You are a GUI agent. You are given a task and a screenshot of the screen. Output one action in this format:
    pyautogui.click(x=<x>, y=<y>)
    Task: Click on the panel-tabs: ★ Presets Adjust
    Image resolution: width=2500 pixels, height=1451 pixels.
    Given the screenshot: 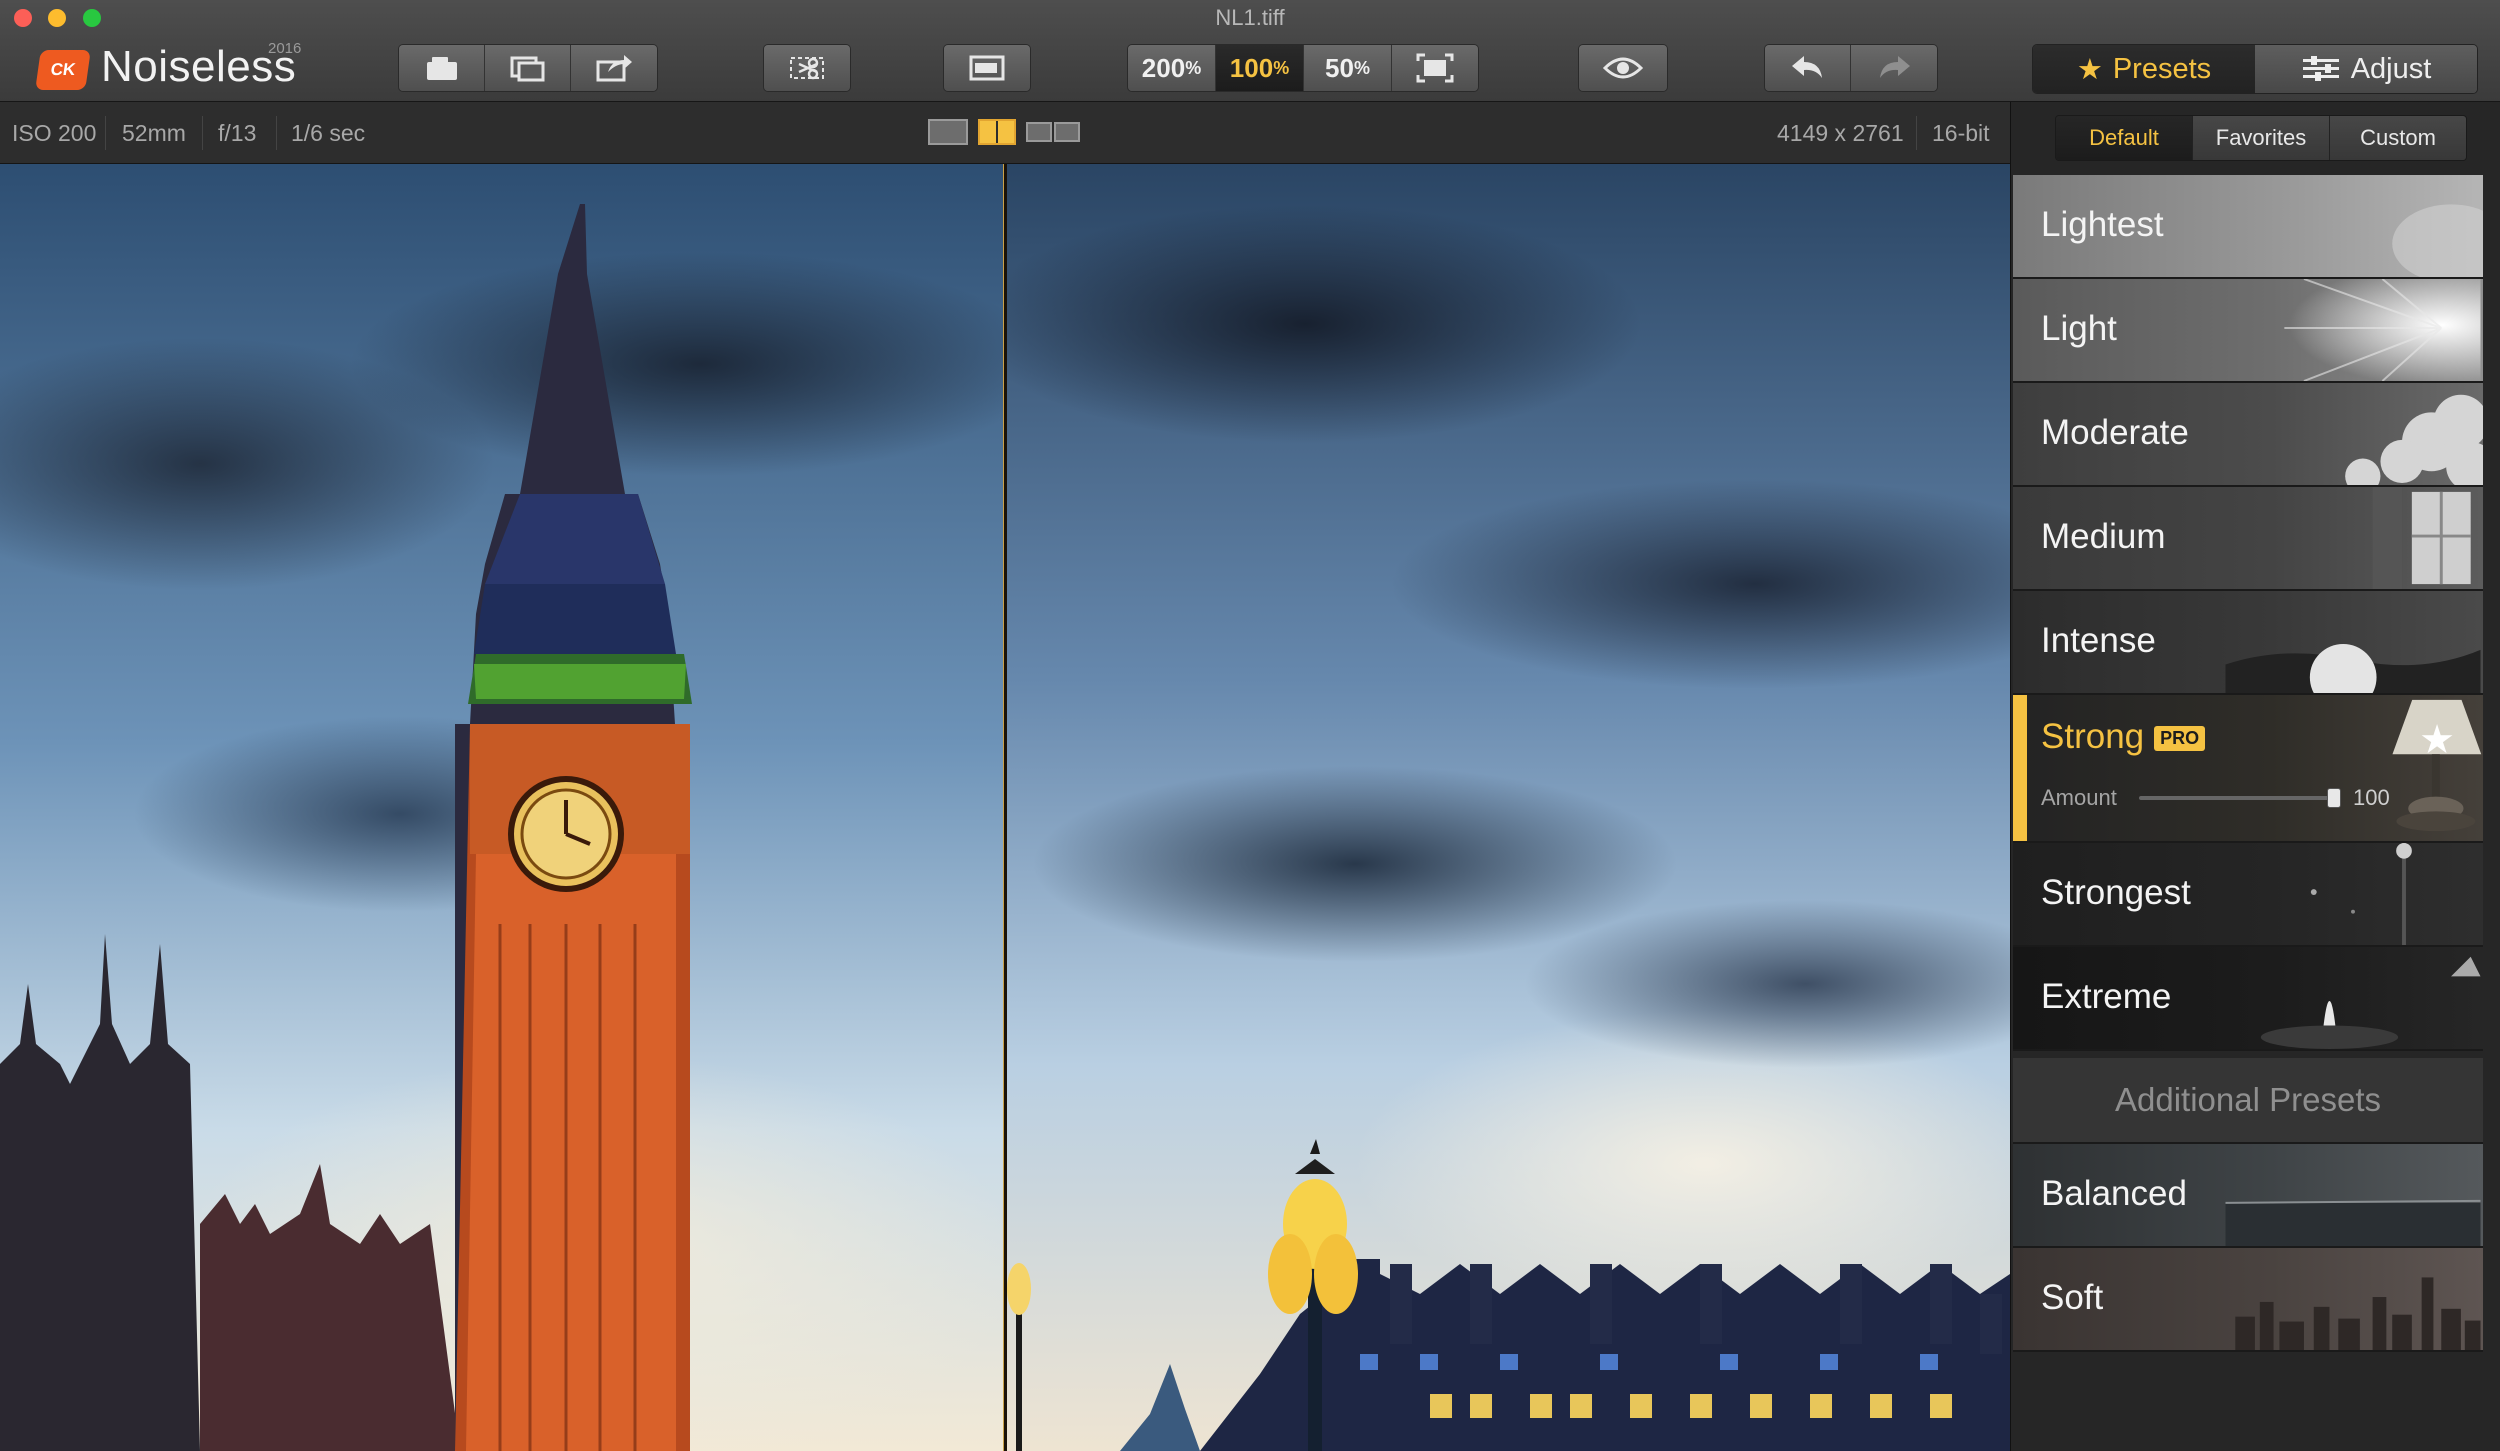 What is the action you would take?
    pyautogui.click(x=2255, y=69)
    